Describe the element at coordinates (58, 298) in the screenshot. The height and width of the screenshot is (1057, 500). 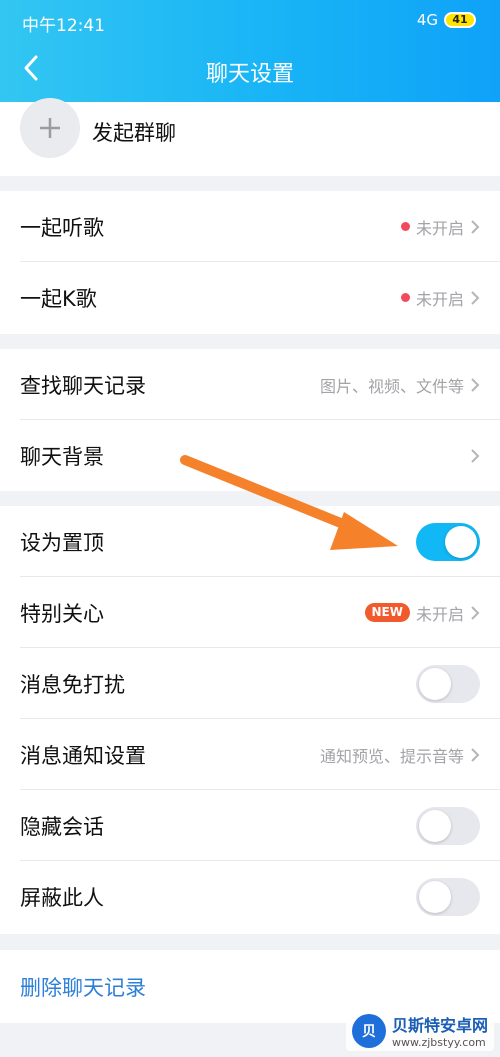
I see `sing-together-label: 一起K歌` at that location.